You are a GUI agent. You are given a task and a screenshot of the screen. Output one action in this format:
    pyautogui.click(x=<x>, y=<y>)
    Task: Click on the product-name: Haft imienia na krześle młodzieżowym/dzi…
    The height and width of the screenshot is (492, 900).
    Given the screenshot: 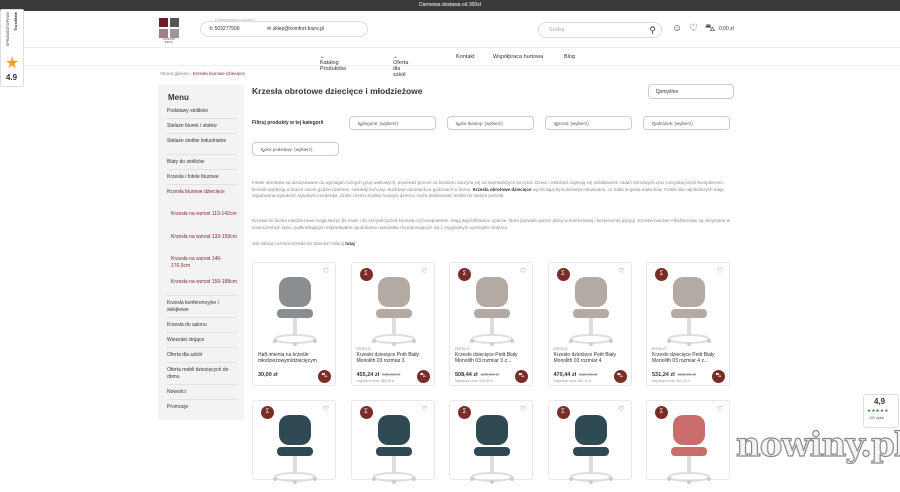 What is the action you would take?
    pyautogui.click(x=295, y=358)
    